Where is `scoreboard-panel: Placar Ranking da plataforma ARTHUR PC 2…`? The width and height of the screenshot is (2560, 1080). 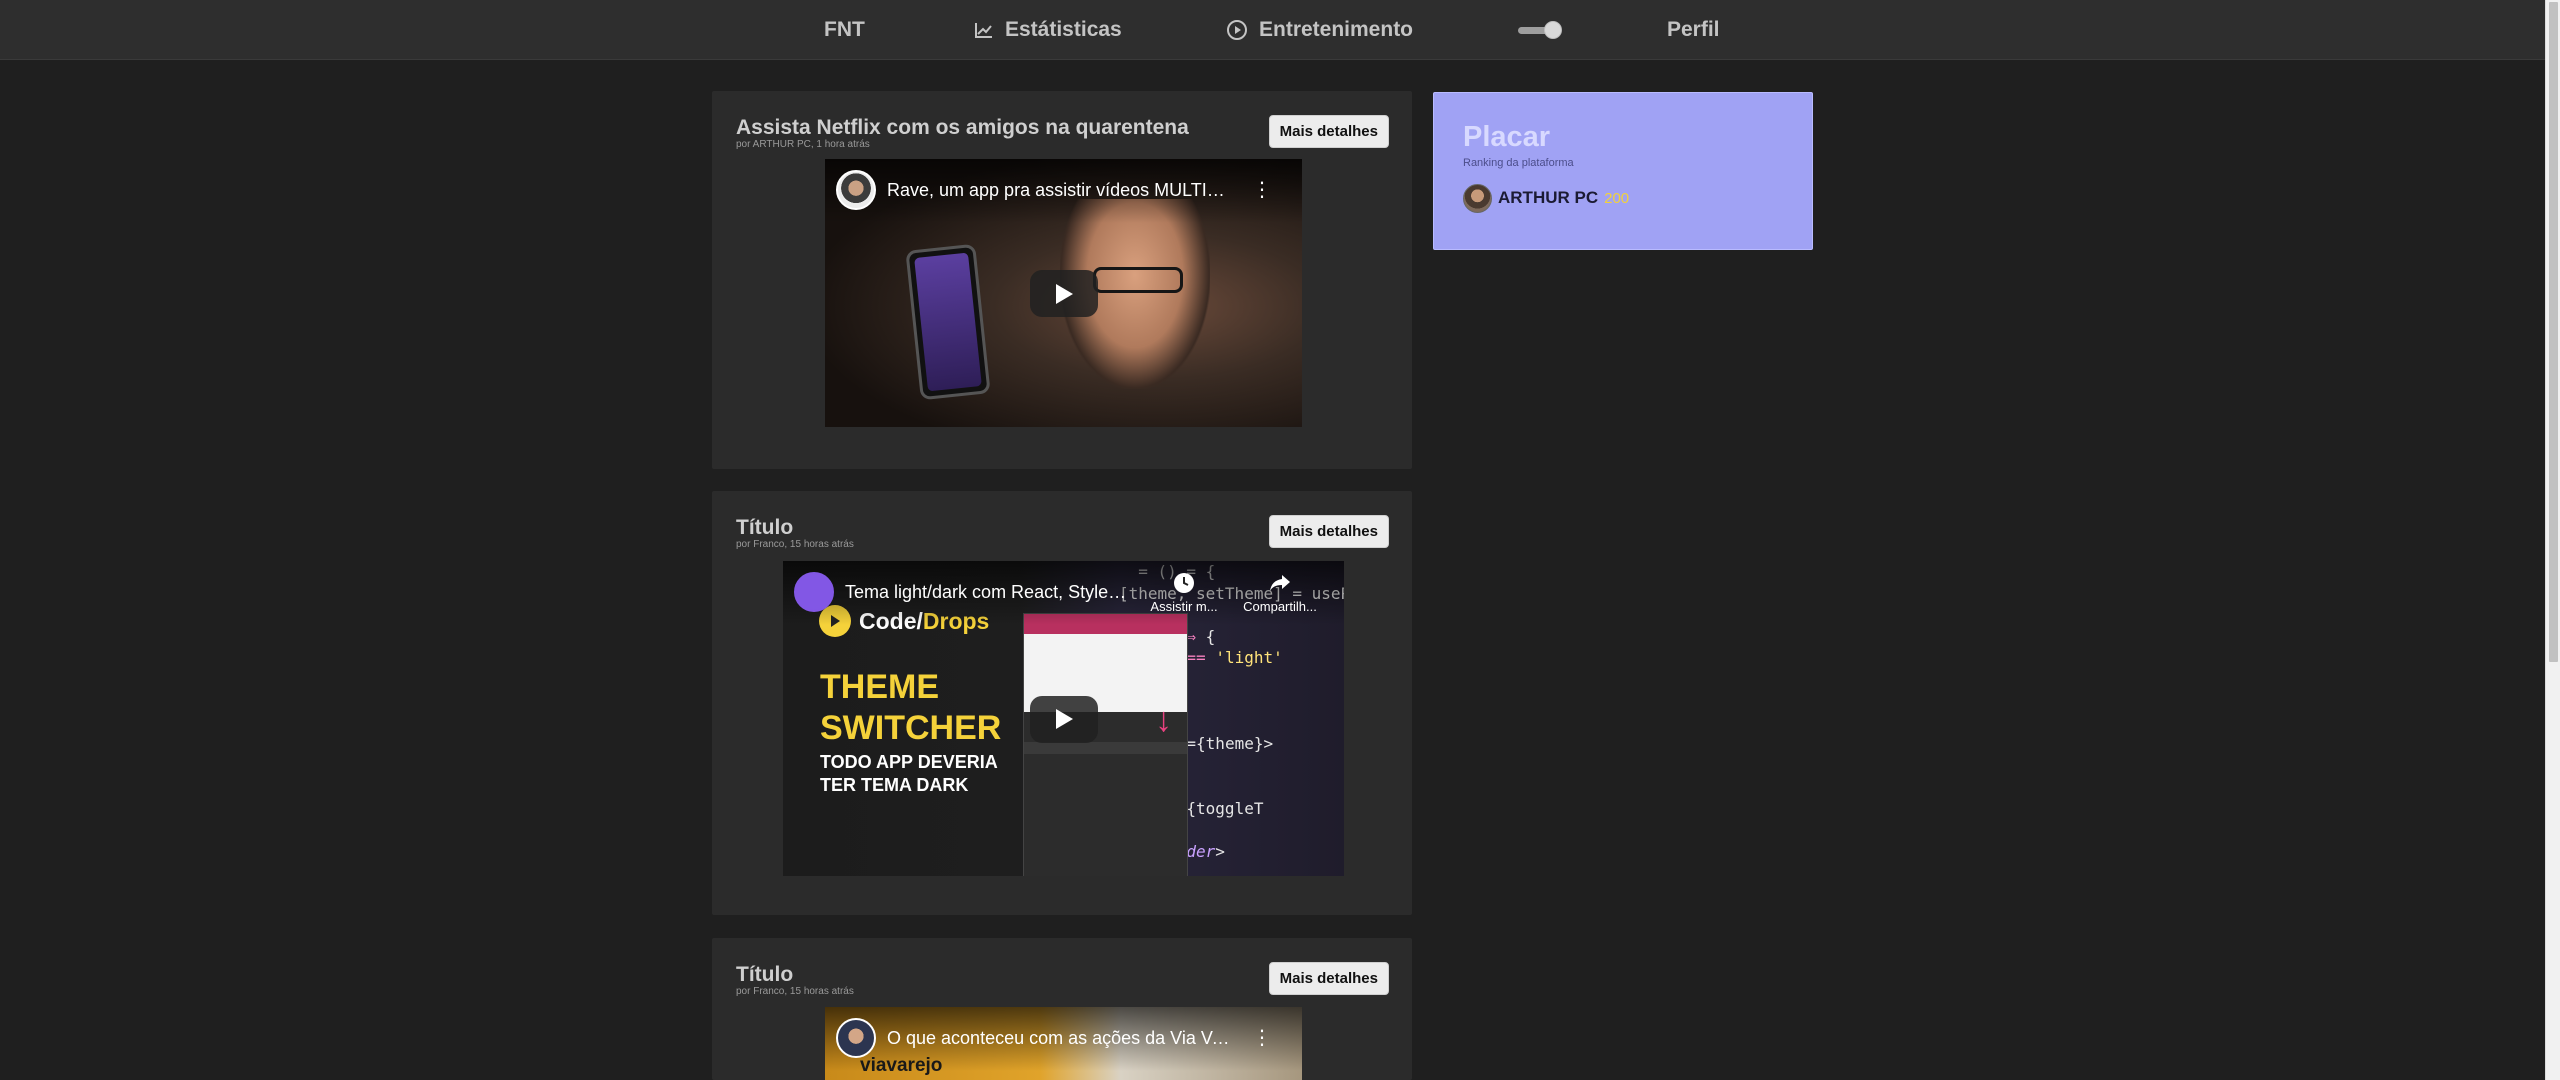
scoreboard-panel: Placar Ranking da plataforma ARTHUR PC 2… is located at coordinates (1623, 171).